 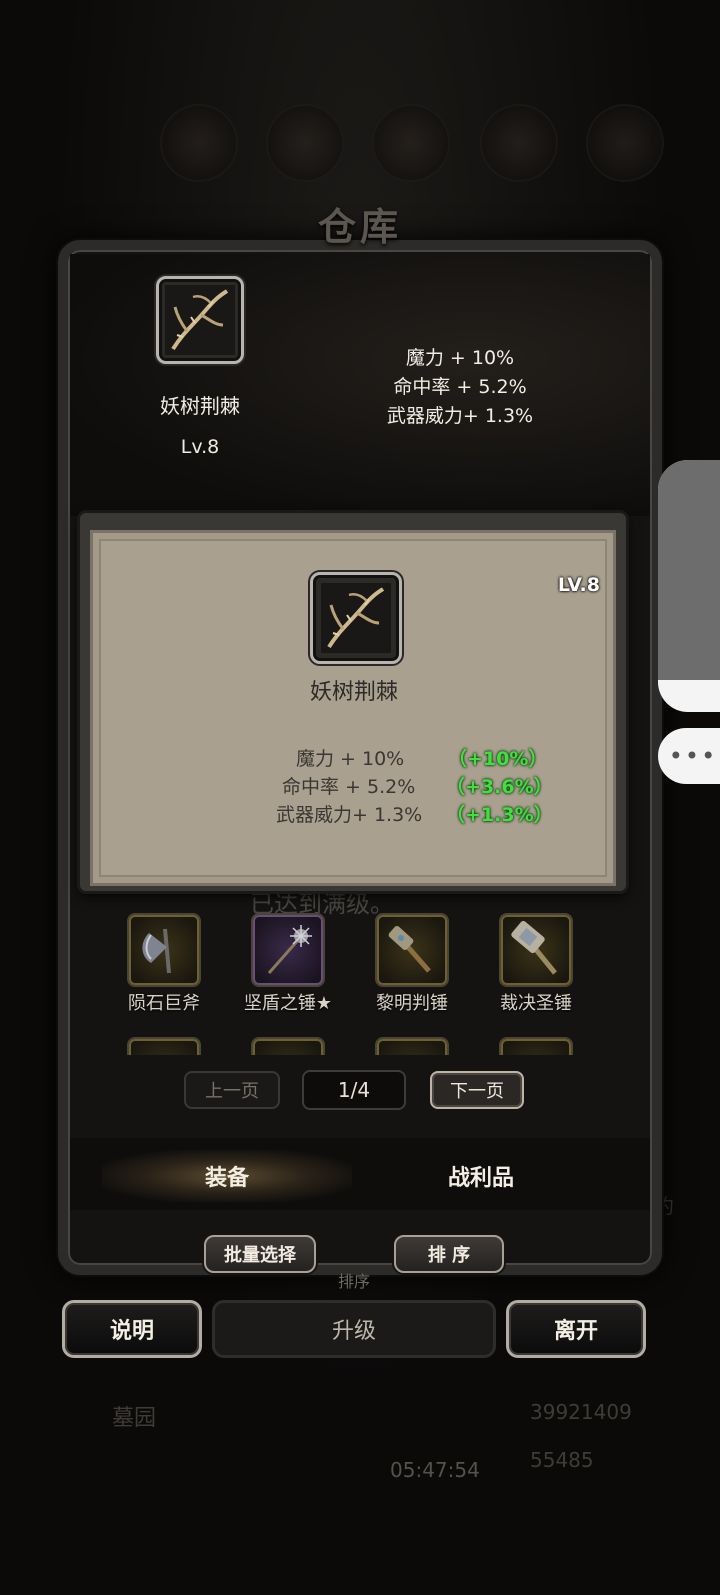 I want to click on garden-label: 墓园, so click(x=134, y=1418).